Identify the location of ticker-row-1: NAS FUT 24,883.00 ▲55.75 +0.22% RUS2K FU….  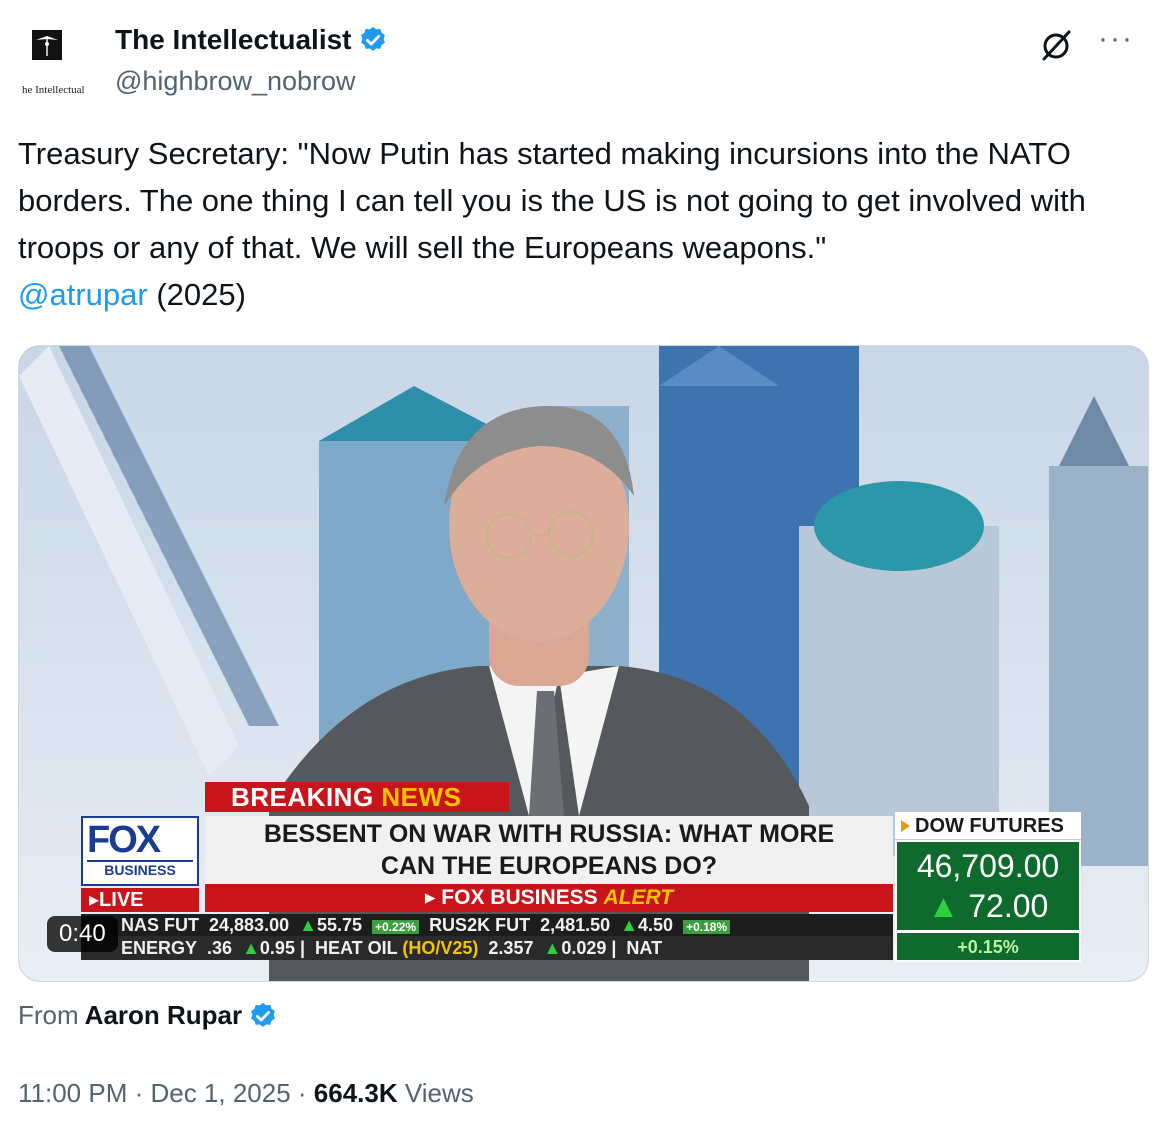
(487, 925).